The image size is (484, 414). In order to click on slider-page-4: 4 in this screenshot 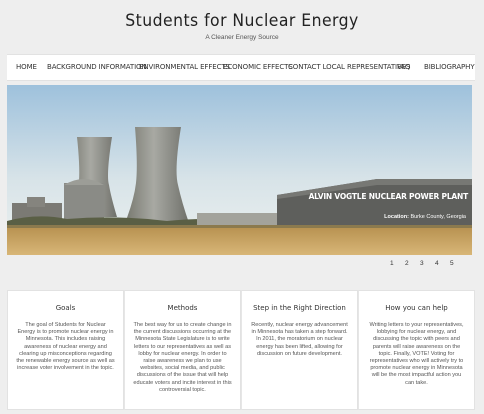, I will do `click(442, 263)`.